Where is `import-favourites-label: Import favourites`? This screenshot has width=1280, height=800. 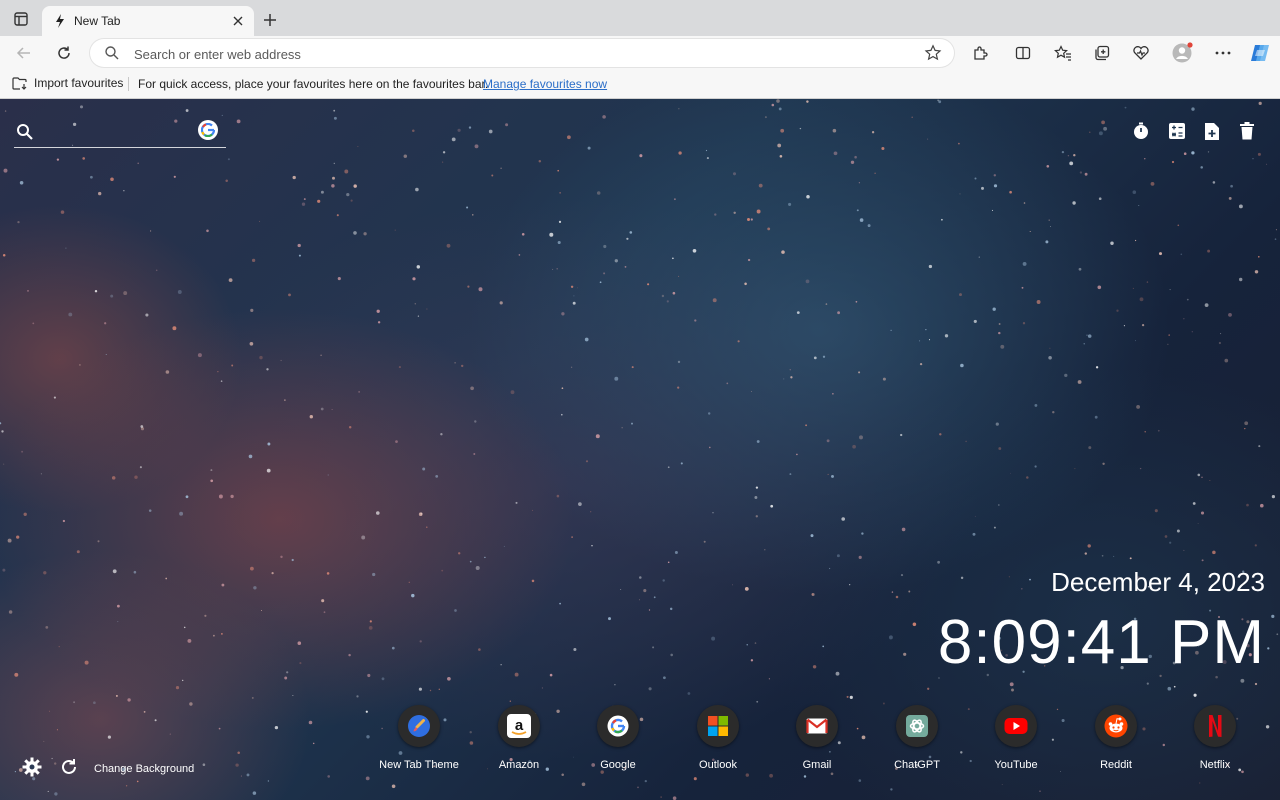
import-favourites-label: Import favourites is located at coordinates (79, 83).